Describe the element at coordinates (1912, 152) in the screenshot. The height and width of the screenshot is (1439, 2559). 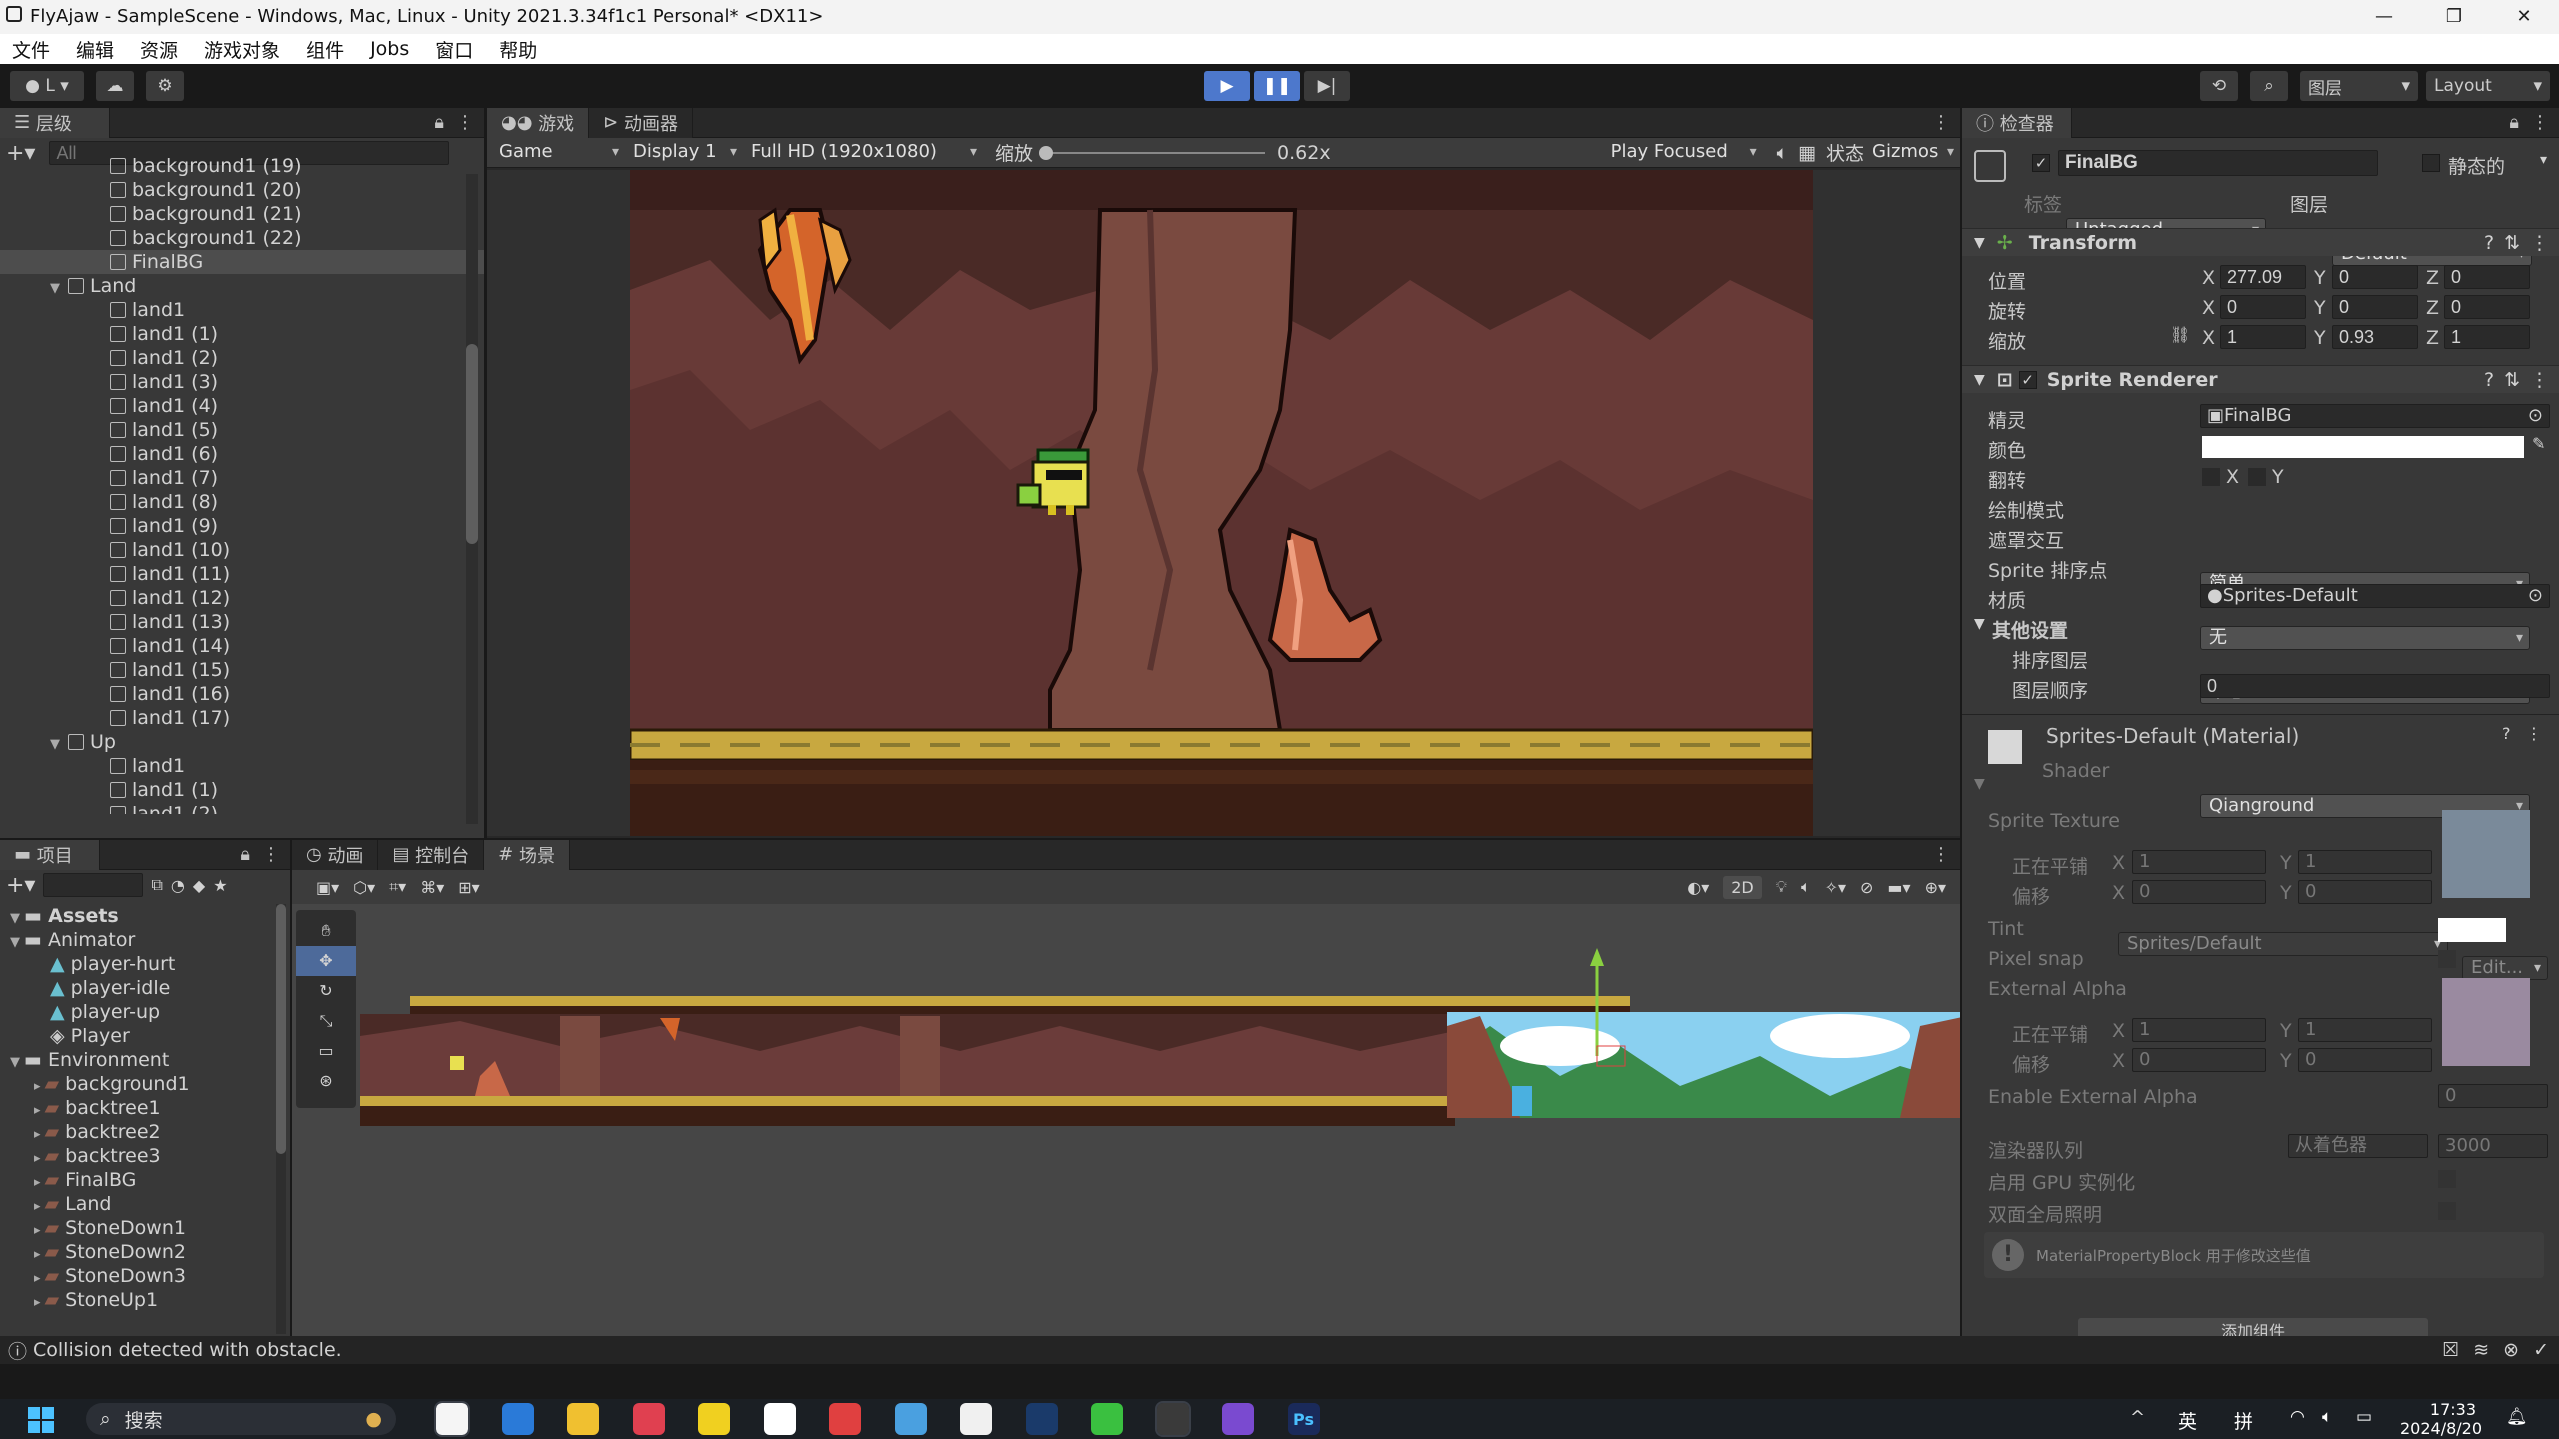
I see `gizmos-dropdown: Gizmos` at that location.